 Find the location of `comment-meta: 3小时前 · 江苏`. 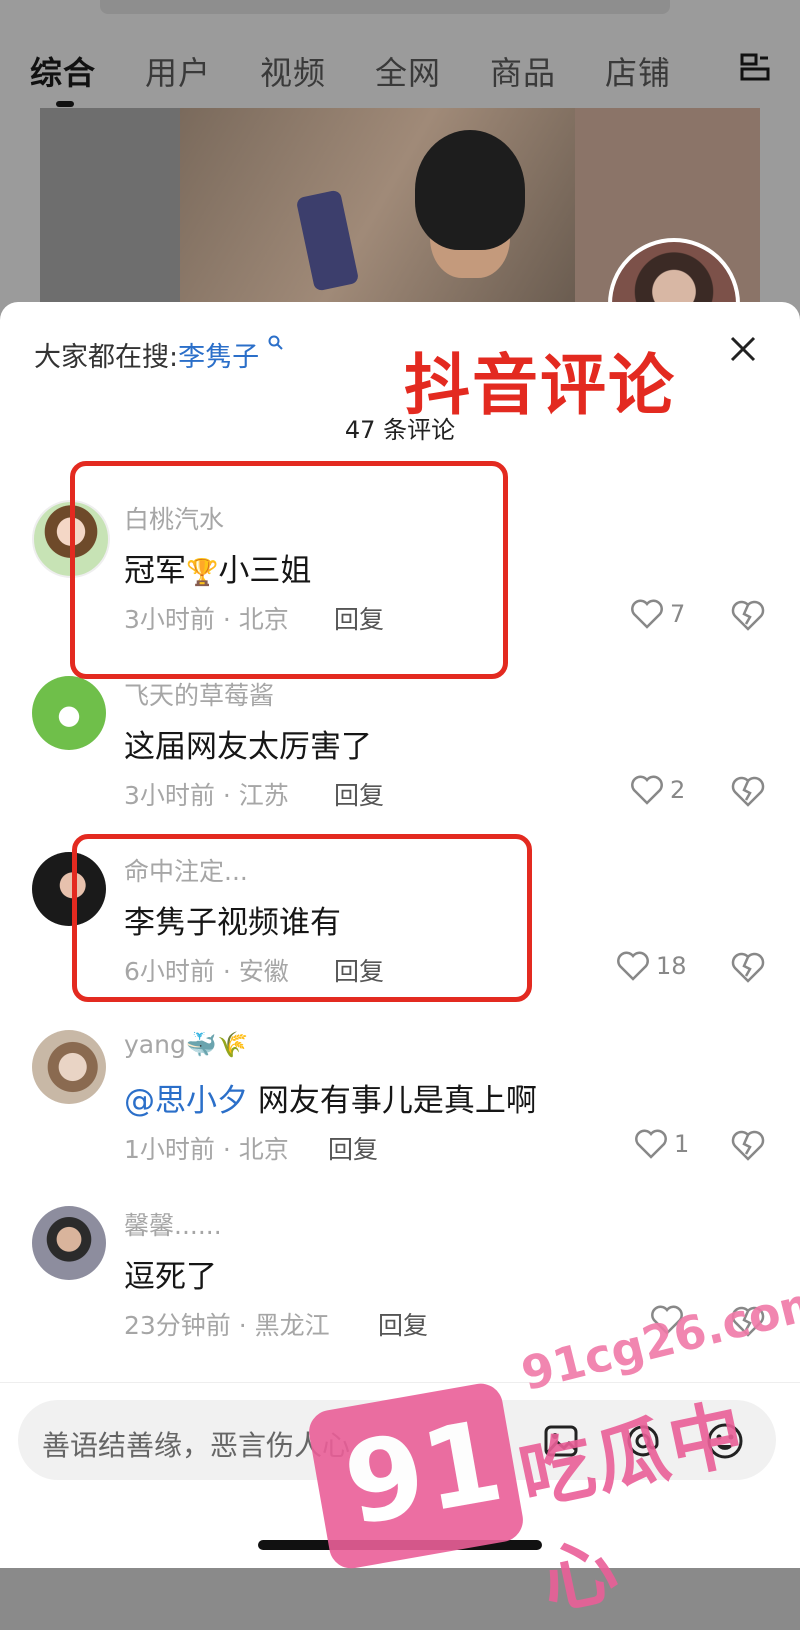

comment-meta: 3小时前 · 江苏 is located at coordinates (206, 795).